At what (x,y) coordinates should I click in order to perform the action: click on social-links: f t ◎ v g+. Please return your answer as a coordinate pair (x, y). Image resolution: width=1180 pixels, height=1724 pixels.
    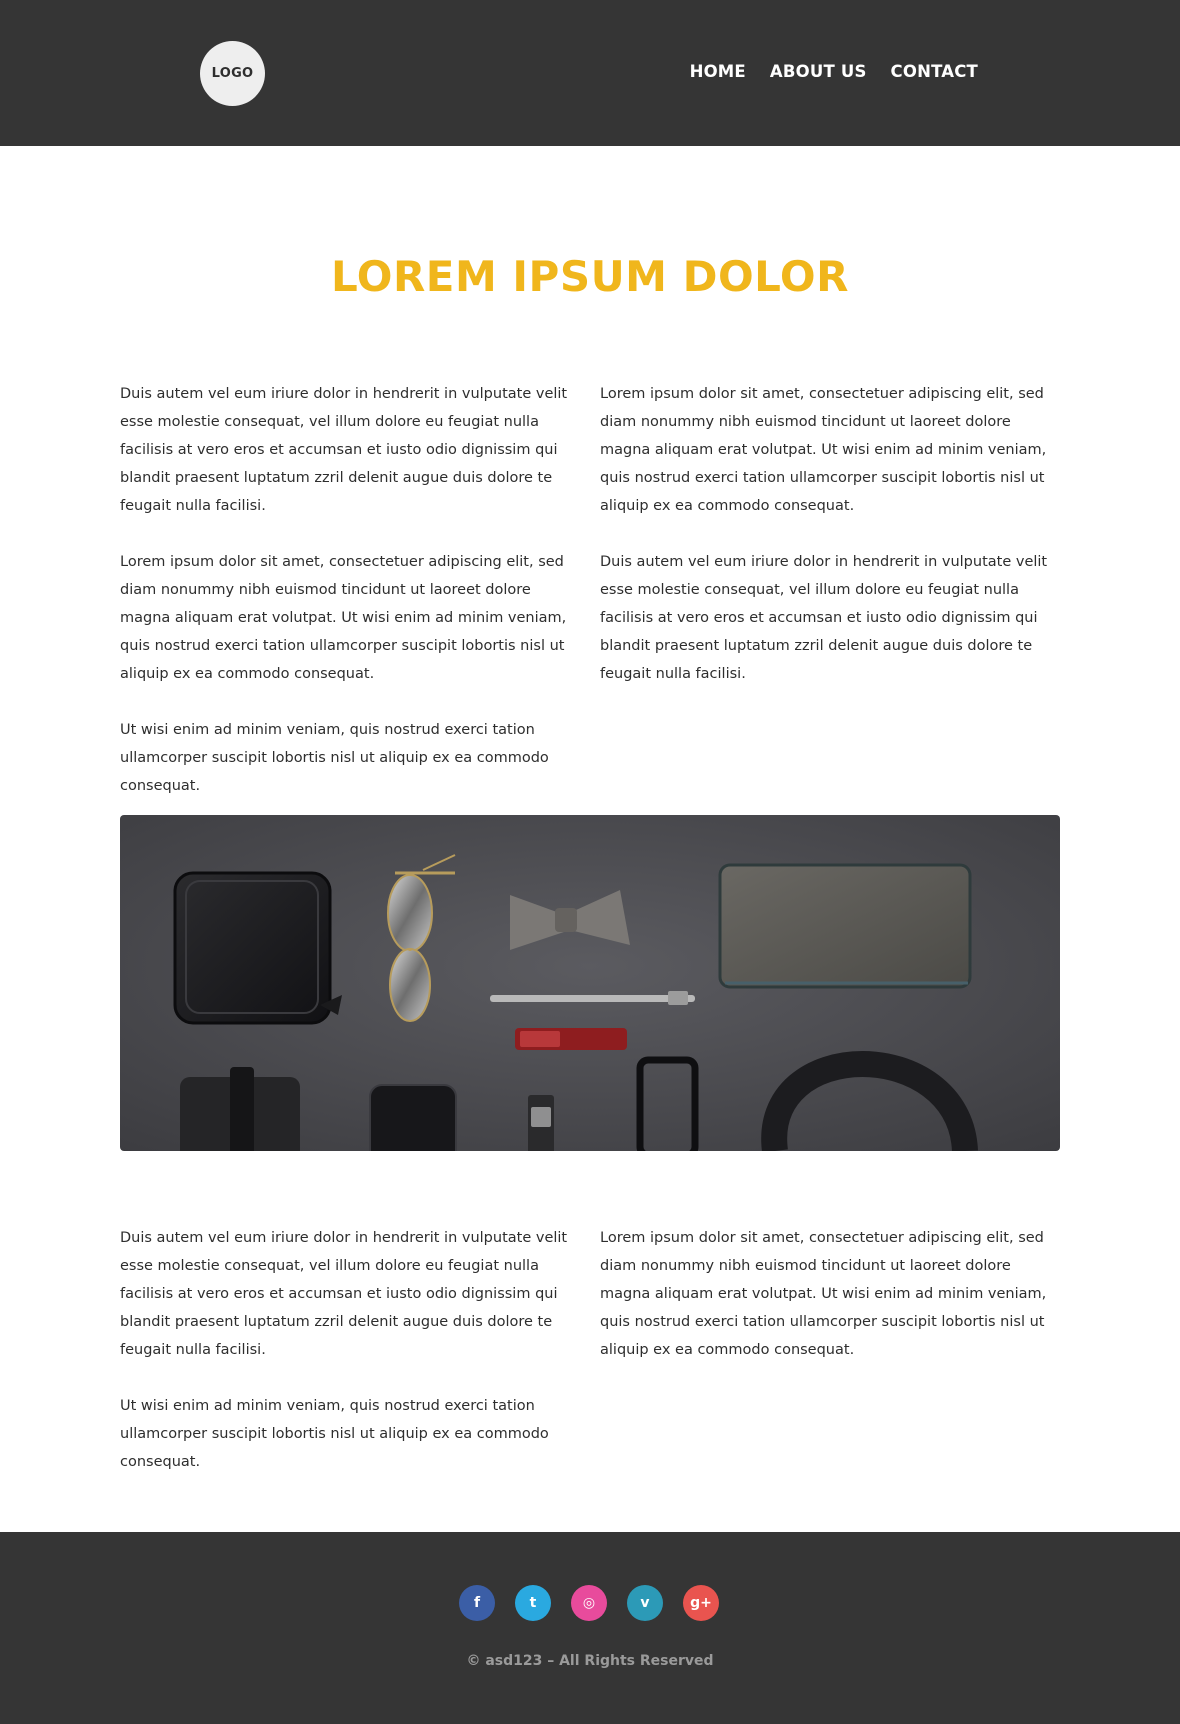
    Looking at the image, I should click on (589, 1603).